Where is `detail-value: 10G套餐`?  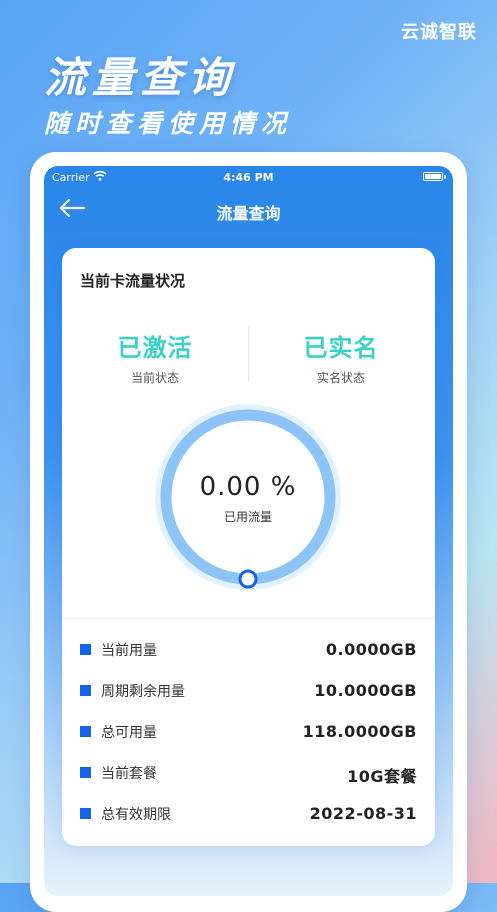
detail-value: 10G套餐 is located at coordinates (382, 776).